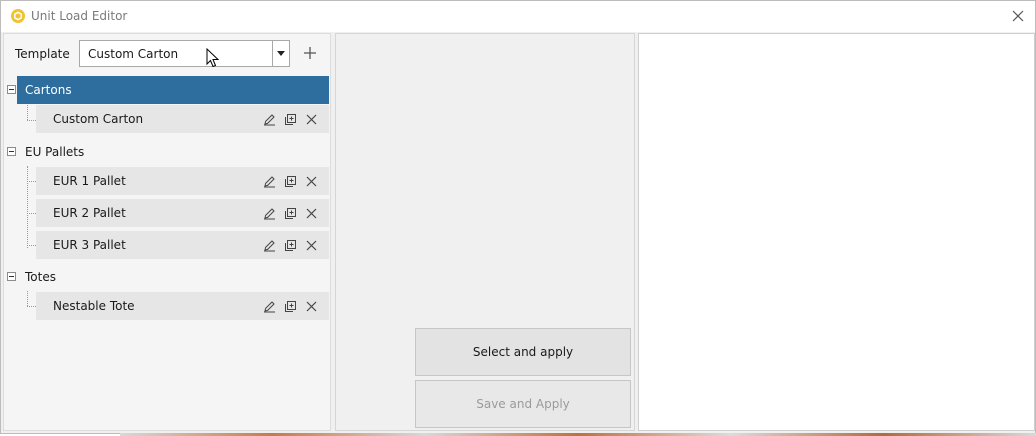 The height and width of the screenshot is (436, 1036). Describe the element at coordinates (89, 213) in the screenshot. I see `list-item-label: EUR 2 Pallet` at that location.